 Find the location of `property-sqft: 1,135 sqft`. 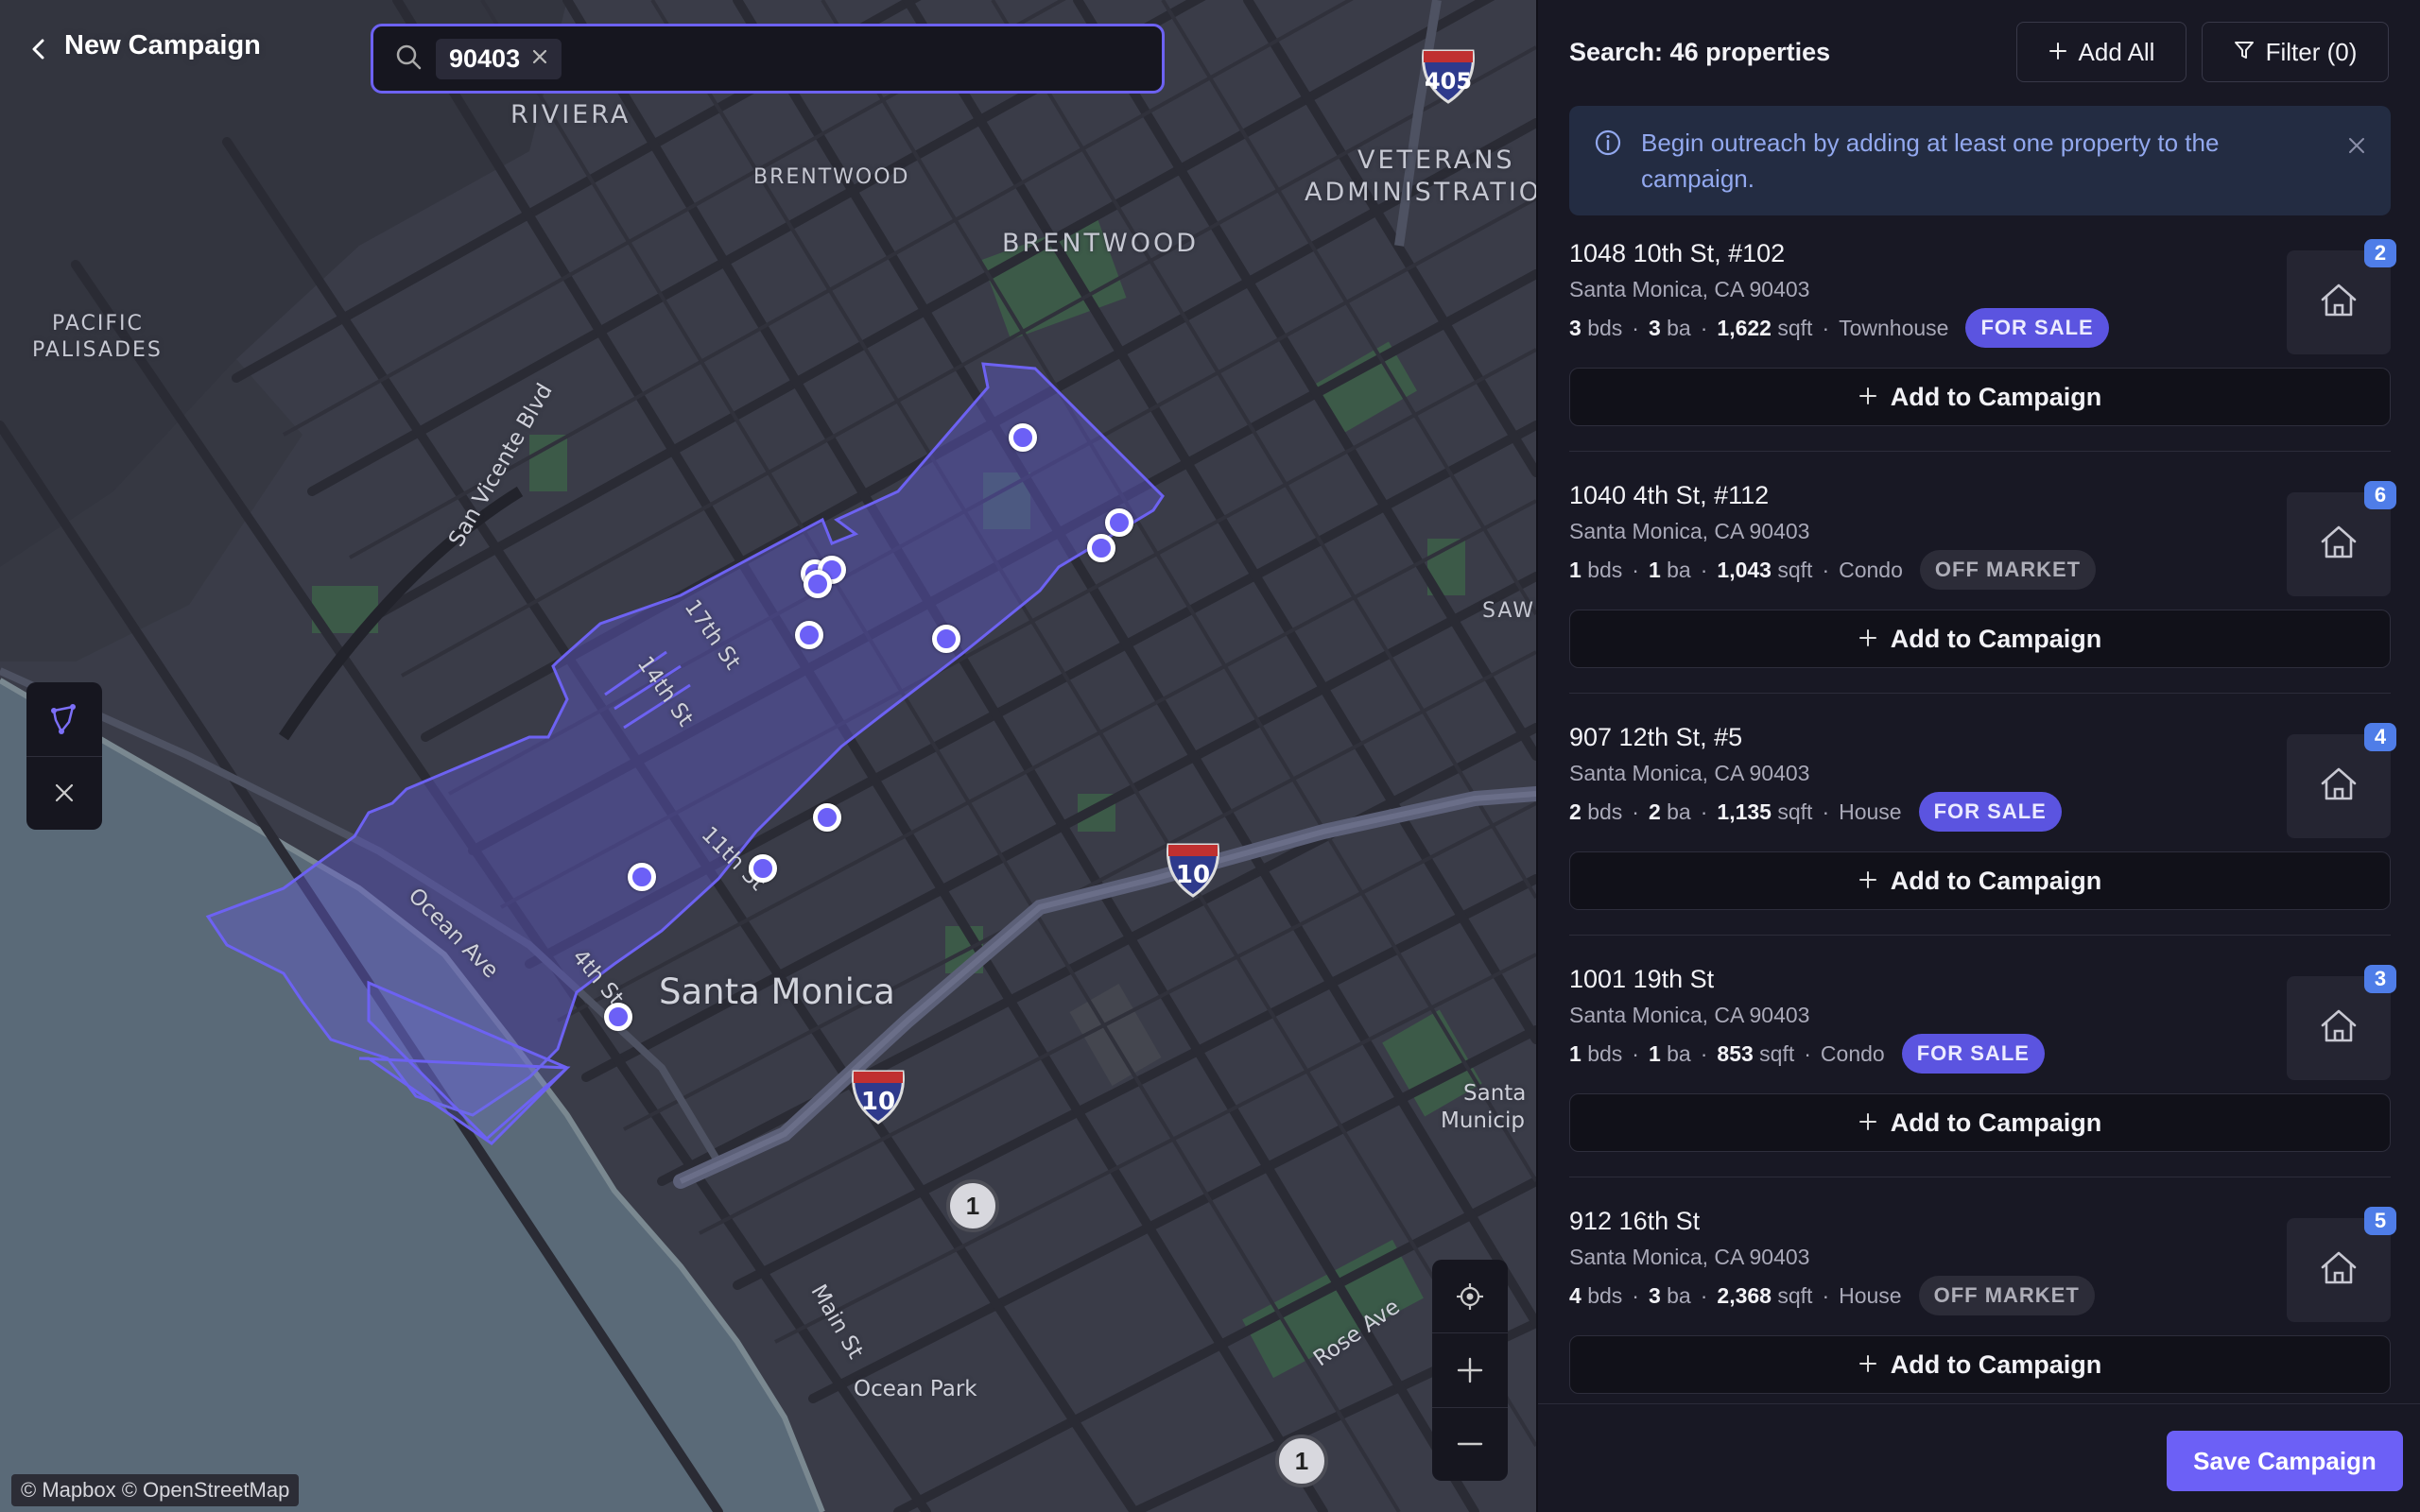

property-sqft: 1,135 sqft is located at coordinates (1765, 811).